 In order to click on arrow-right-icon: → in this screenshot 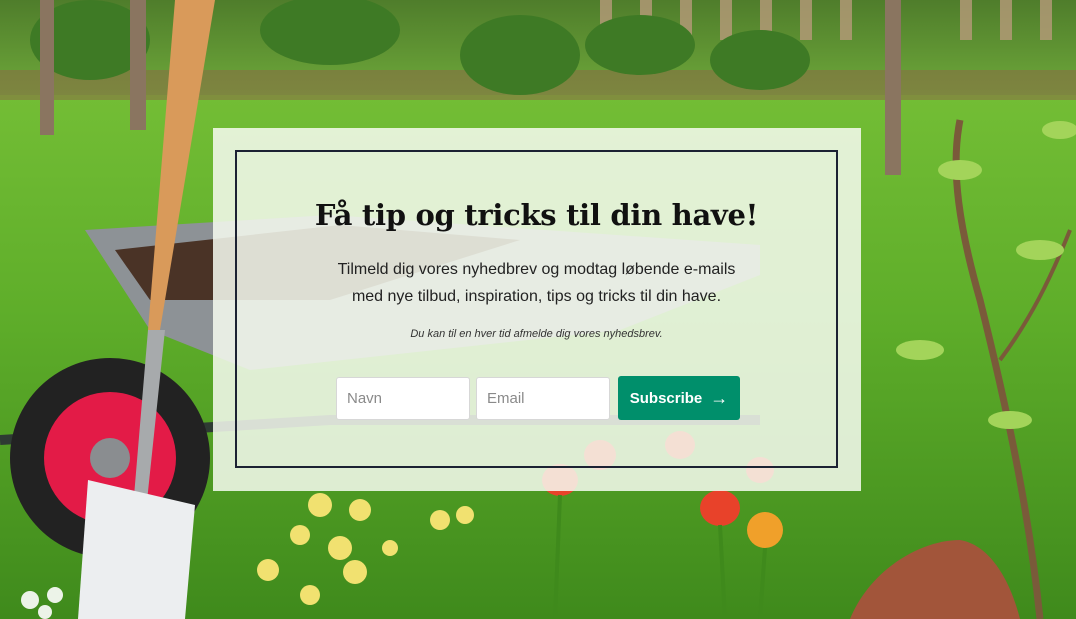, I will do `click(719, 398)`.